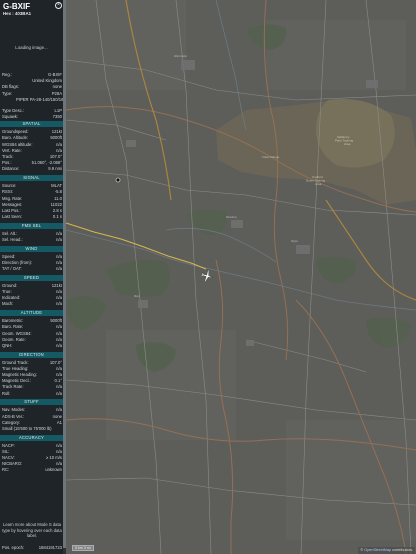  What do you see at coordinates (56, 204) in the screenshot?
I see `detail-value: 11022` at bounding box center [56, 204].